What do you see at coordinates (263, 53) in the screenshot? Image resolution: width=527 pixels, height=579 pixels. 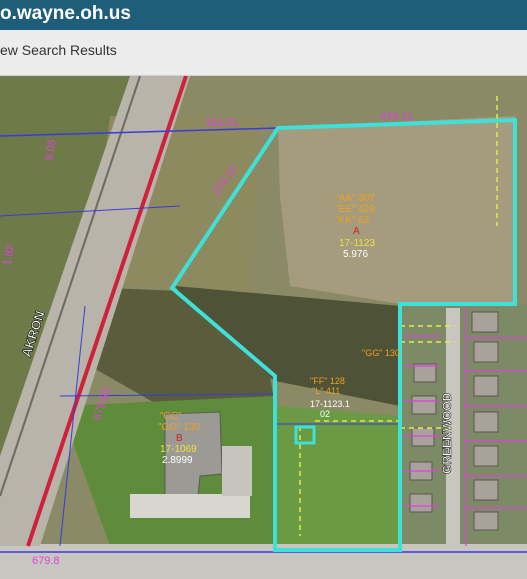 I see `results-toolbar: ew Search Results` at bounding box center [263, 53].